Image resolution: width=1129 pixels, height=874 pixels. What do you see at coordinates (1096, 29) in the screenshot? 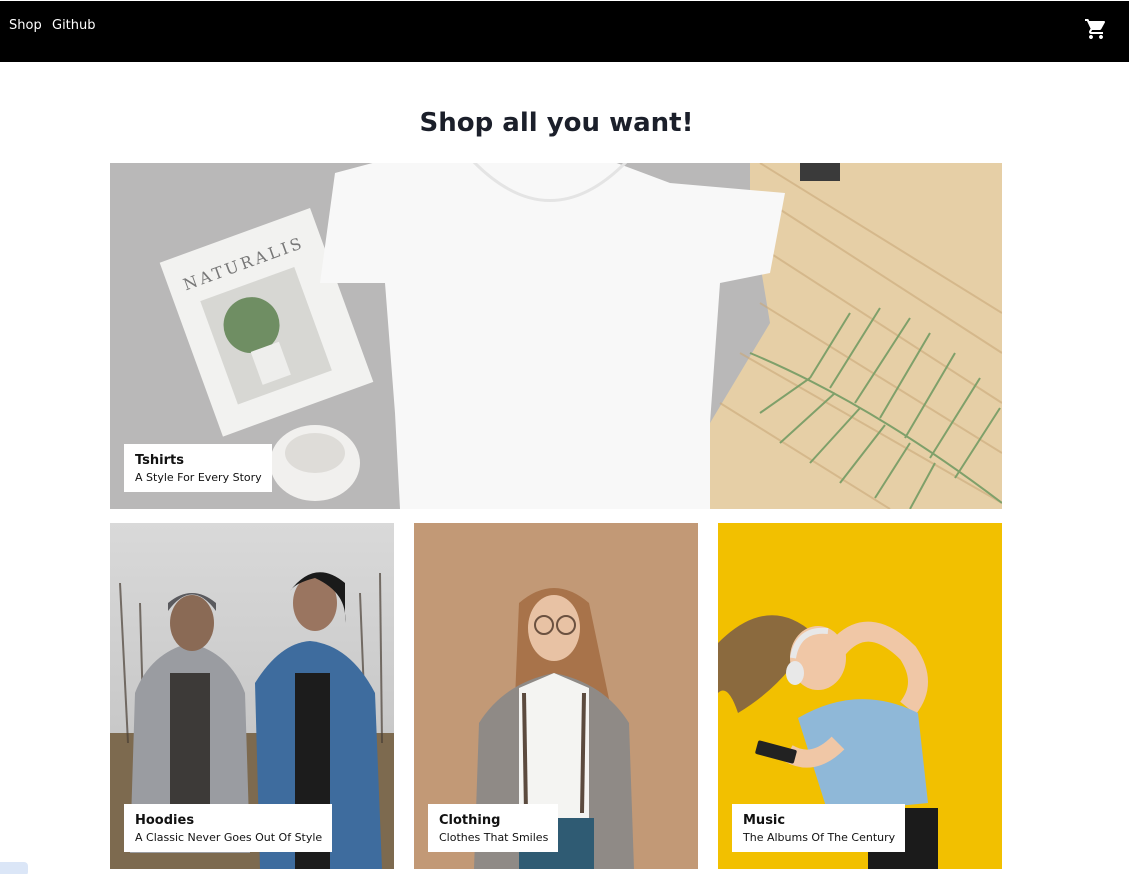
I see `cart-icon` at bounding box center [1096, 29].